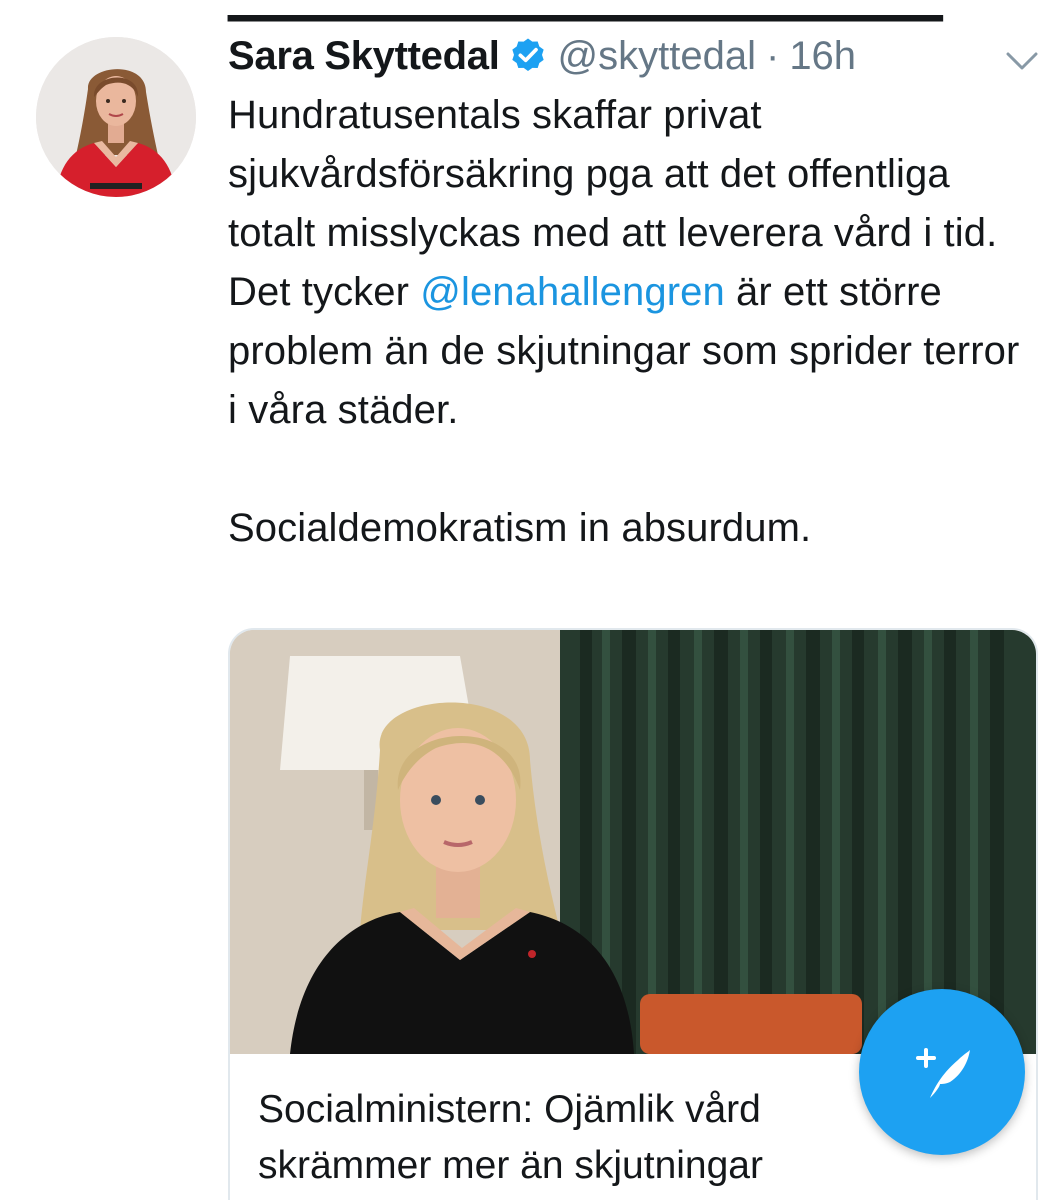 This screenshot has height=1200, width=1051. I want to click on compose-tweet-icon, so click(943, 1073).